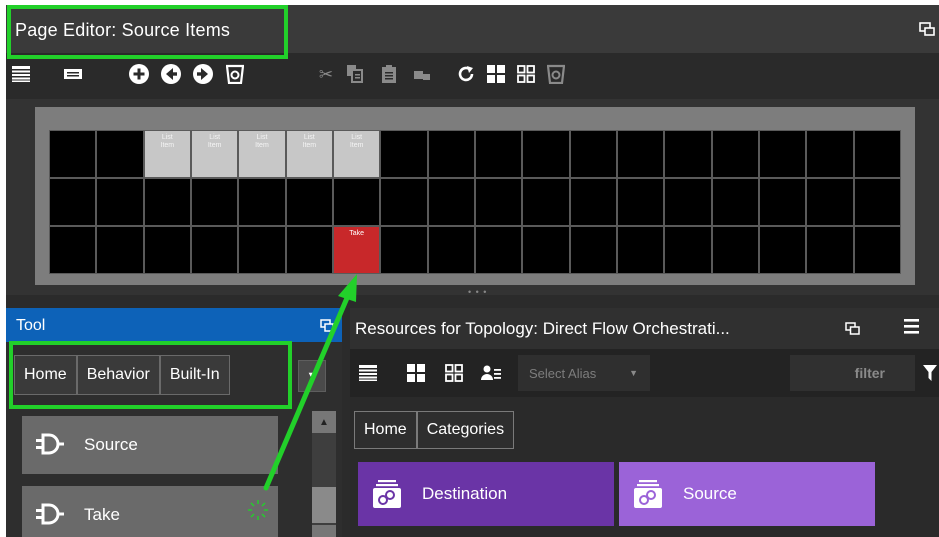 This screenshot has height=537, width=939. What do you see at coordinates (491, 373) in the screenshot?
I see `alias-user-icon` at bounding box center [491, 373].